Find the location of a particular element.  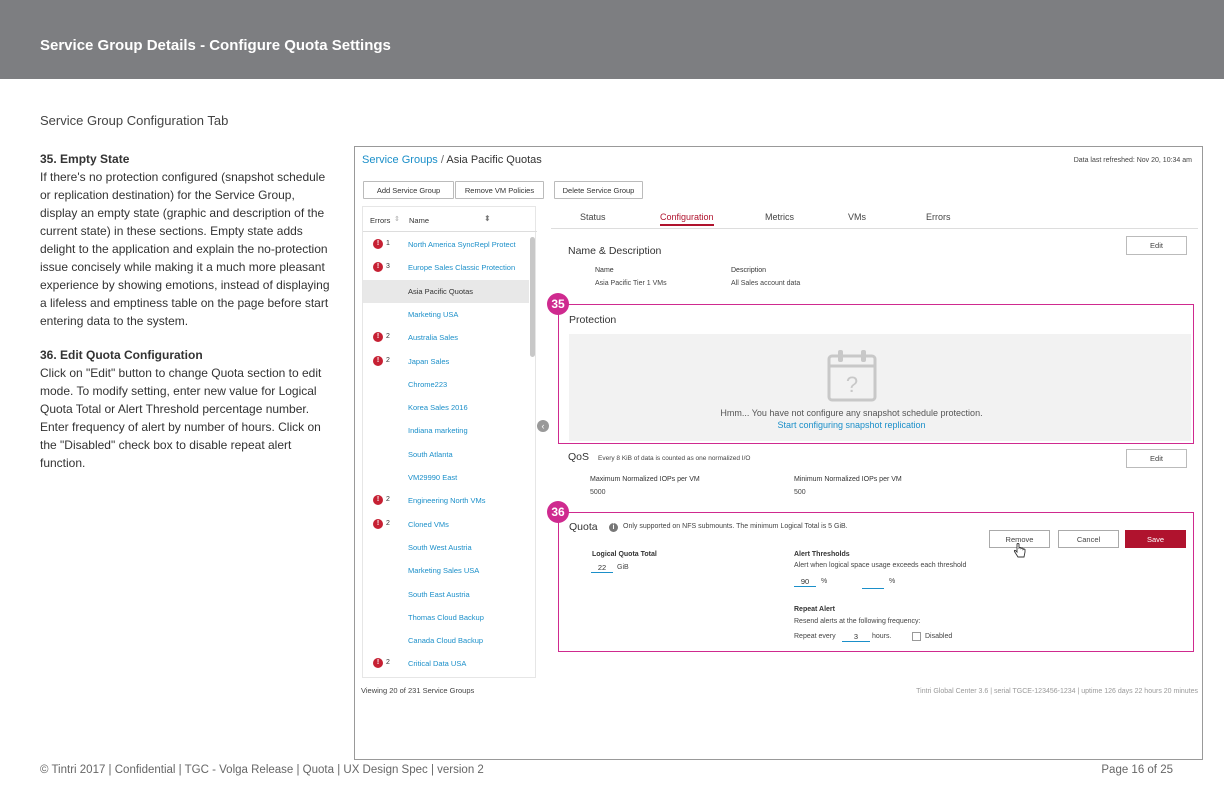

service-group-name: South West Austria is located at coordinates (440, 547).